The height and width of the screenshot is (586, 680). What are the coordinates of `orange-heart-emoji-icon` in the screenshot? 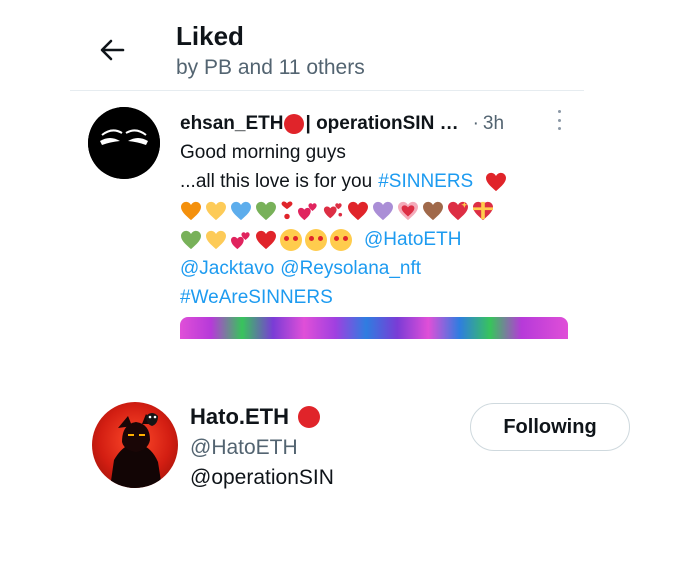 It's located at (191, 211).